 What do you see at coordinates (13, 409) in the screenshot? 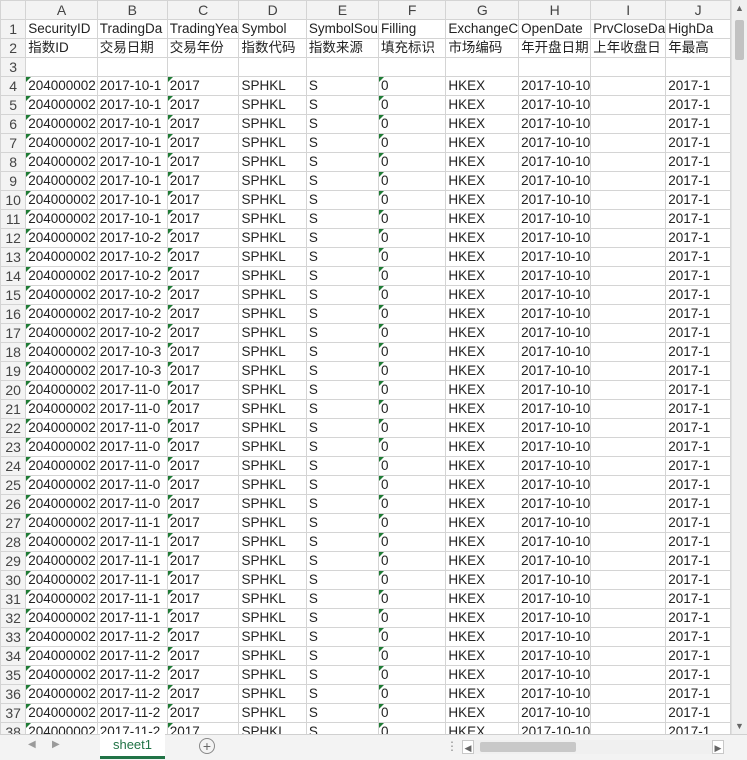
I see `row-header: 21` at bounding box center [13, 409].